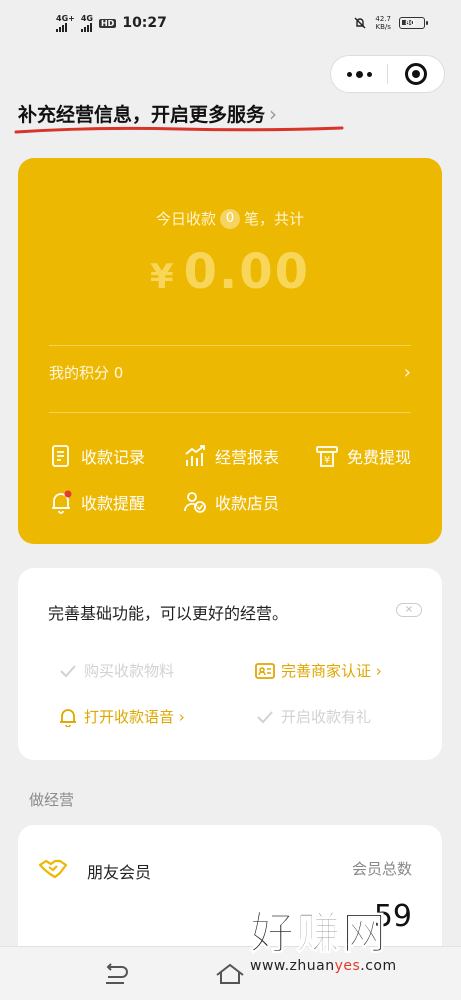 This screenshot has height=1000, width=461. I want to click on more-menu-button, so click(359, 74).